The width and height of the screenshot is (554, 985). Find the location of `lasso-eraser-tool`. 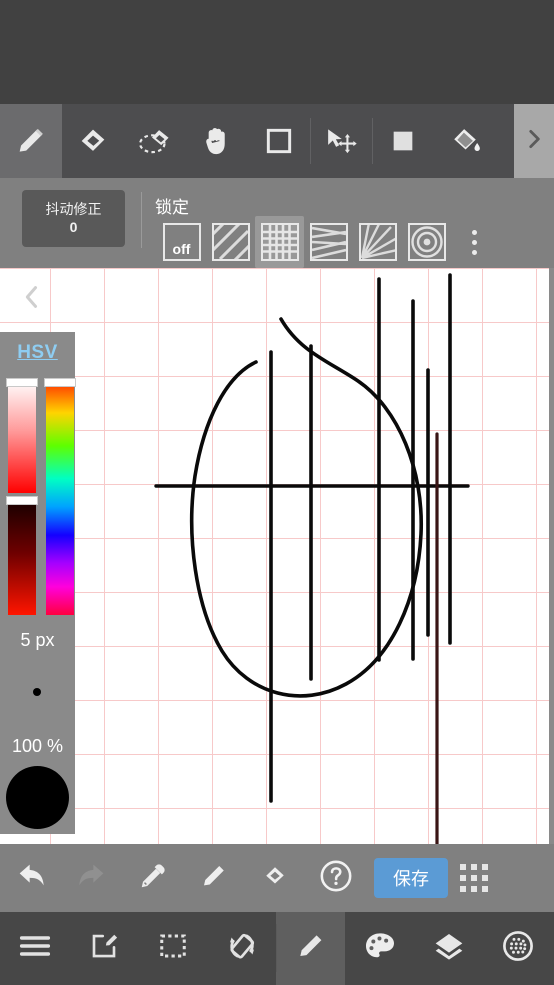

lasso-eraser-tool is located at coordinates (155, 141).